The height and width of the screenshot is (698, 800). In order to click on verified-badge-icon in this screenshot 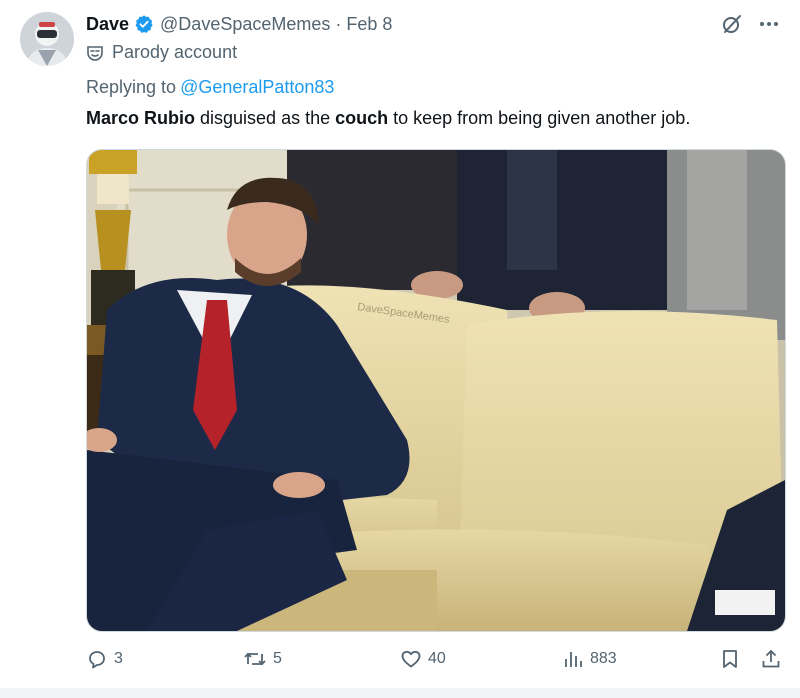, I will do `click(144, 24)`.